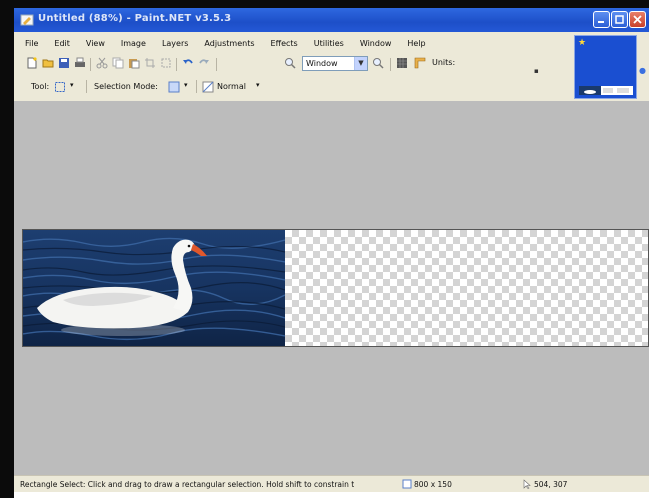 The height and width of the screenshot is (498, 649). I want to click on zoom-select: Window ▼, so click(335, 63).